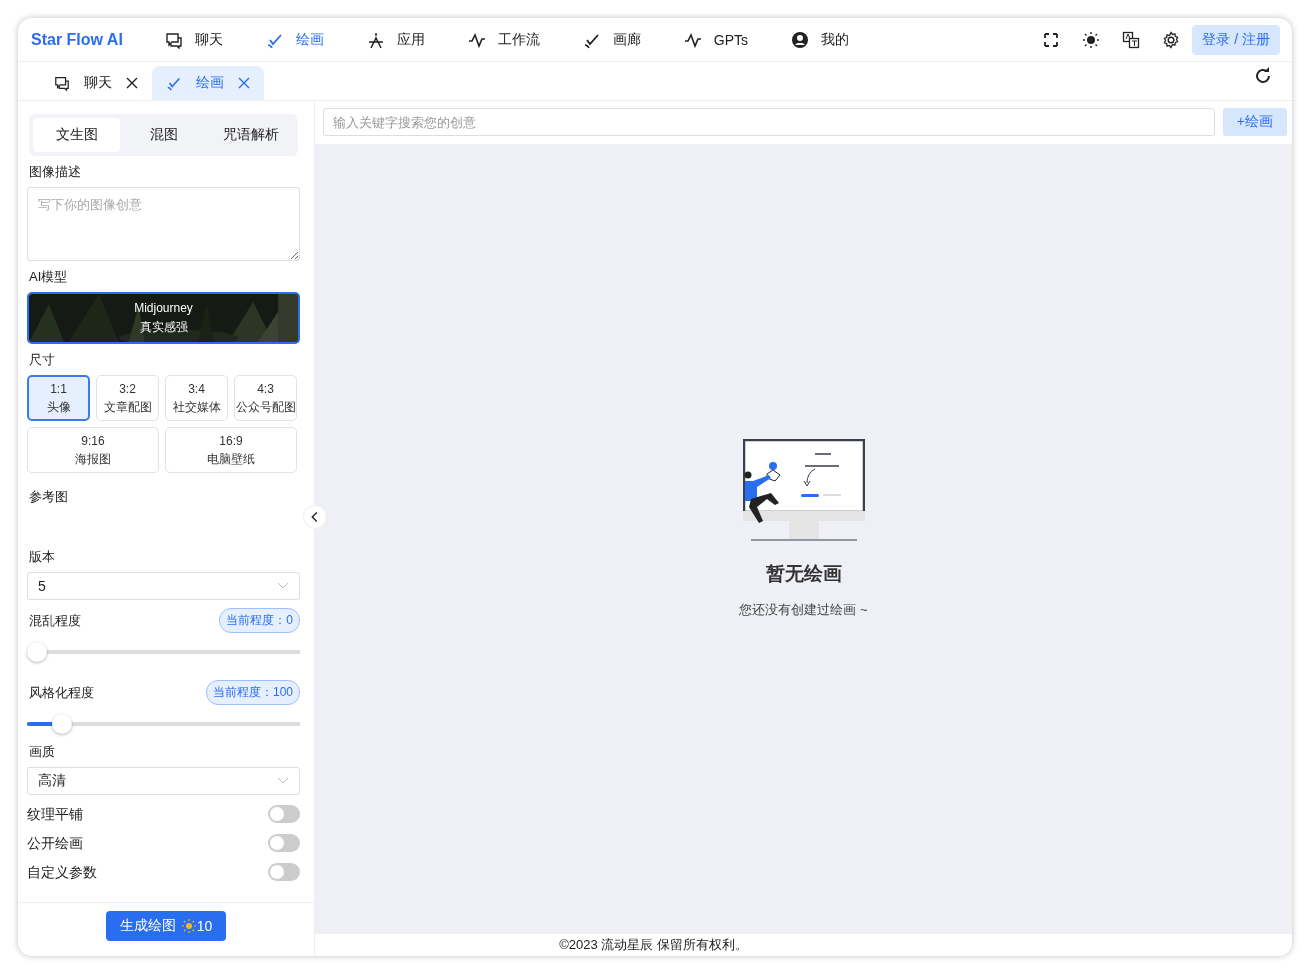  What do you see at coordinates (49, 277) in the screenshot?
I see `field-label: AI模型` at bounding box center [49, 277].